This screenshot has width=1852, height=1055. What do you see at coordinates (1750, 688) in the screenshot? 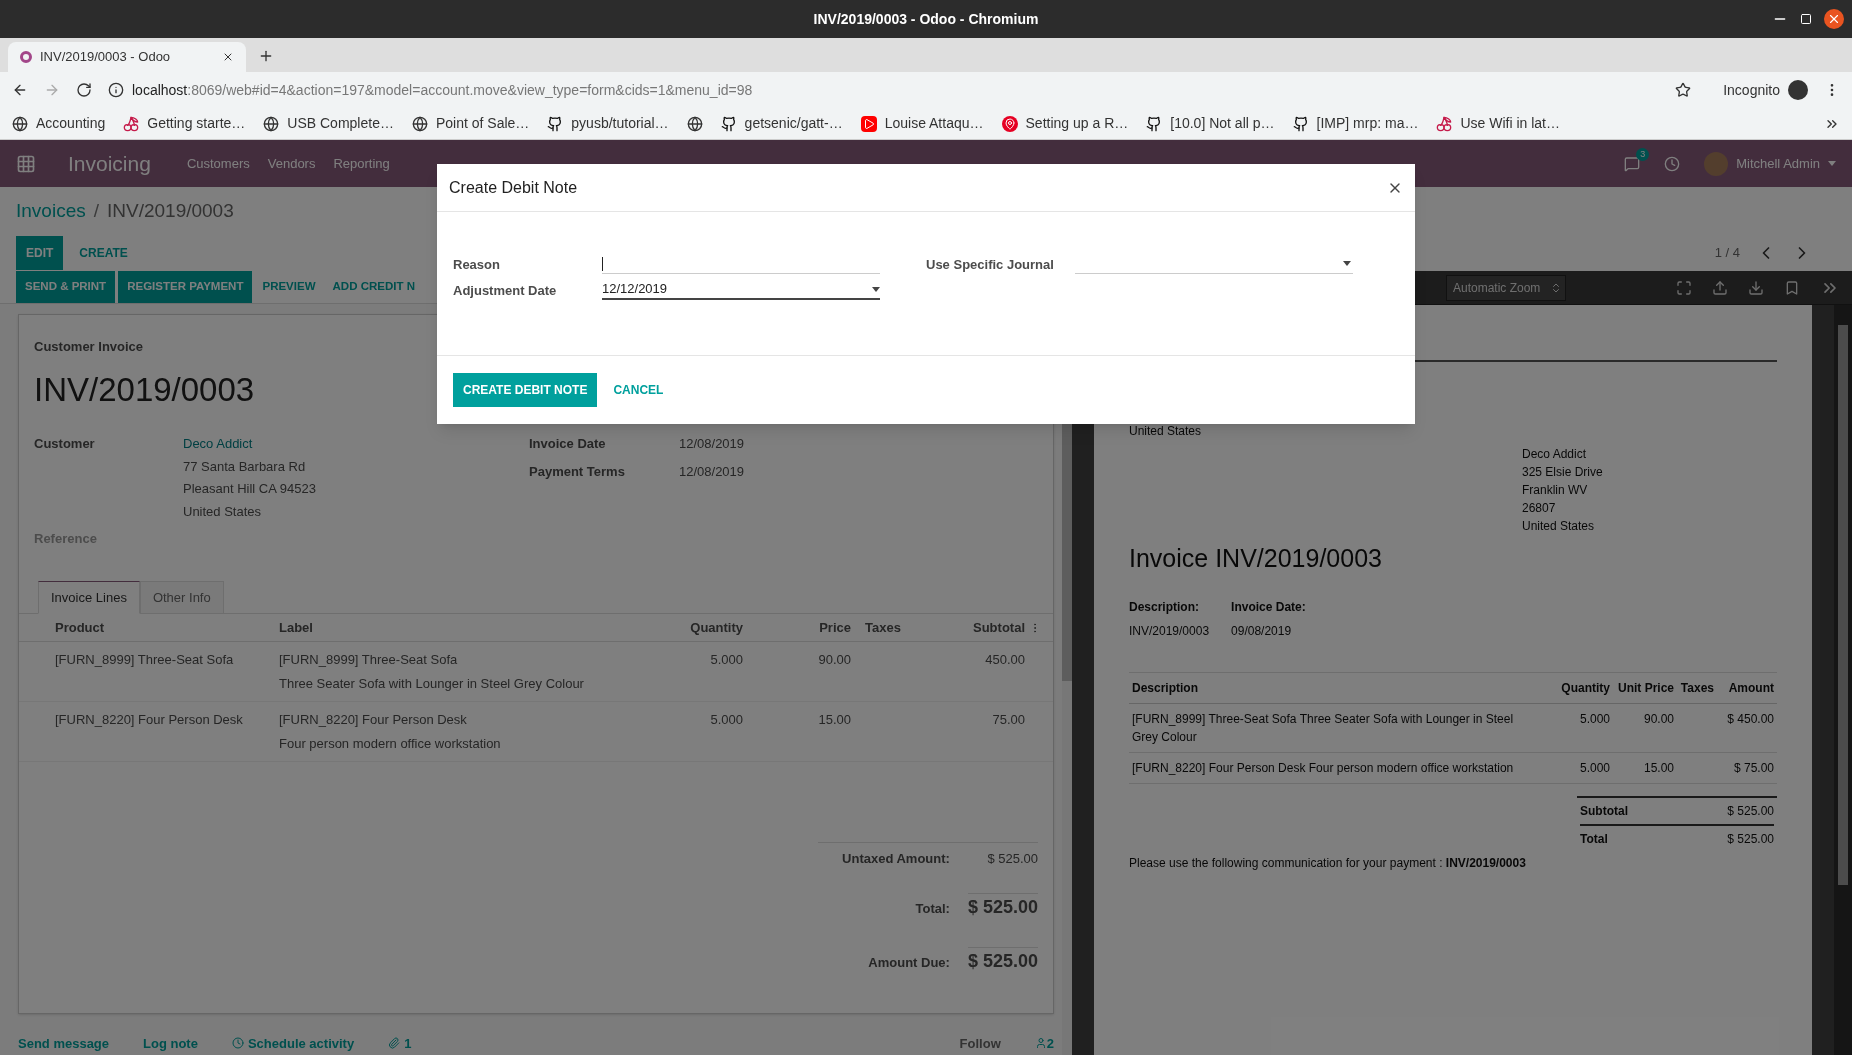
I see `column-header: Amount` at bounding box center [1750, 688].